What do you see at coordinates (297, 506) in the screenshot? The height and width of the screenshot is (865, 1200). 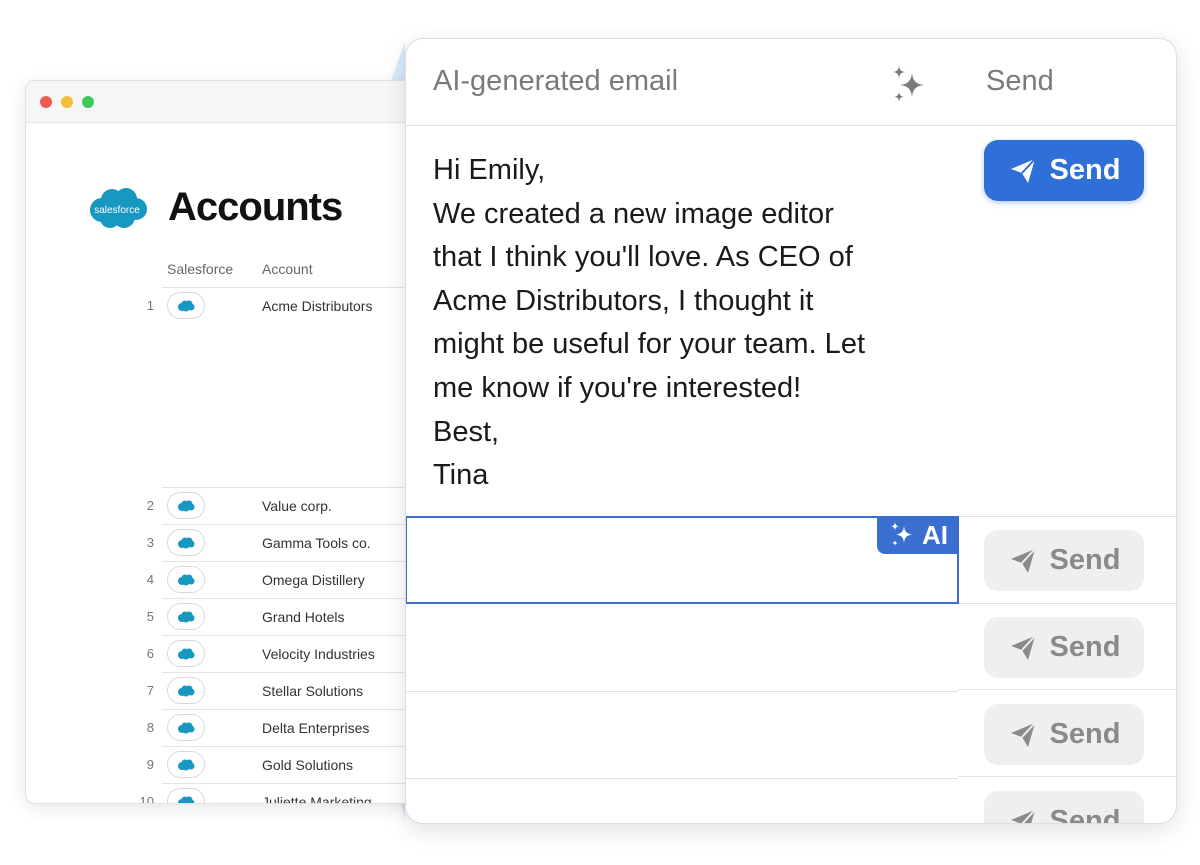 I see `account-name: Value corp.` at bounding box center [297, 506].